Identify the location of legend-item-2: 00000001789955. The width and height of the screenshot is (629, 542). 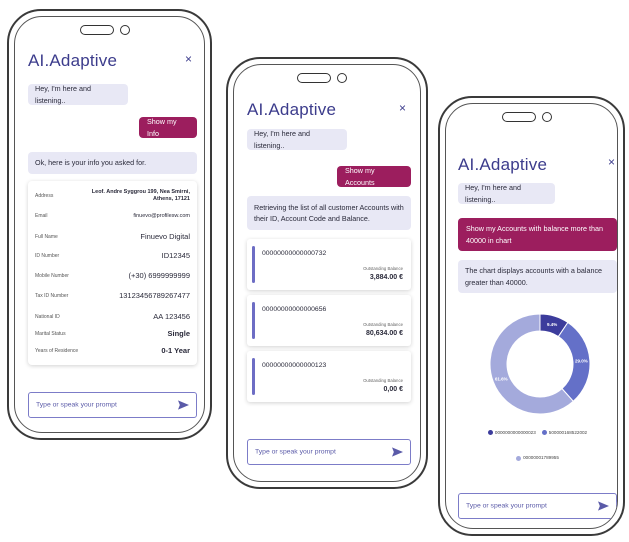
(537, 457).